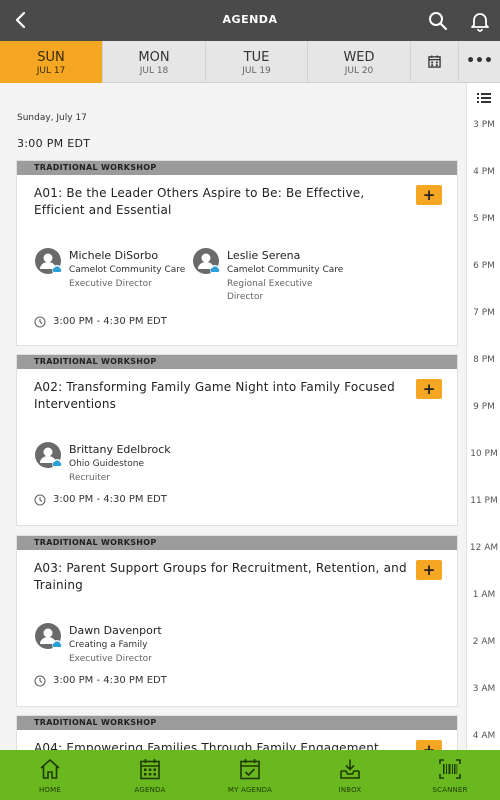 Image resolution: width=500 pixels, height=800 pixels. Describe the element at coordinates (350, 790) in the screenshot. I see `nav-label: INBOX` at that location.